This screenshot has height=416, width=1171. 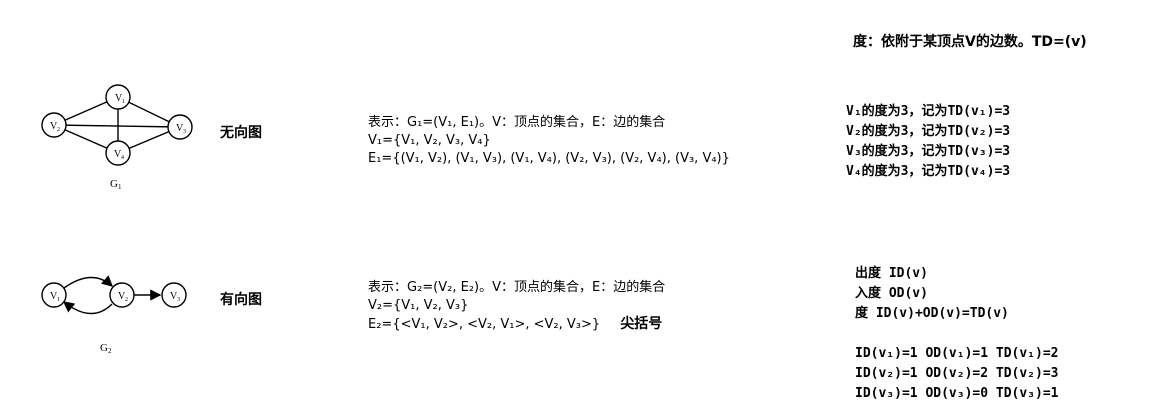 What do you see at coordinates (241, 133) in the screenshot?
I see `undirected-type-label: 无向图` at bounding box center [241, 133].